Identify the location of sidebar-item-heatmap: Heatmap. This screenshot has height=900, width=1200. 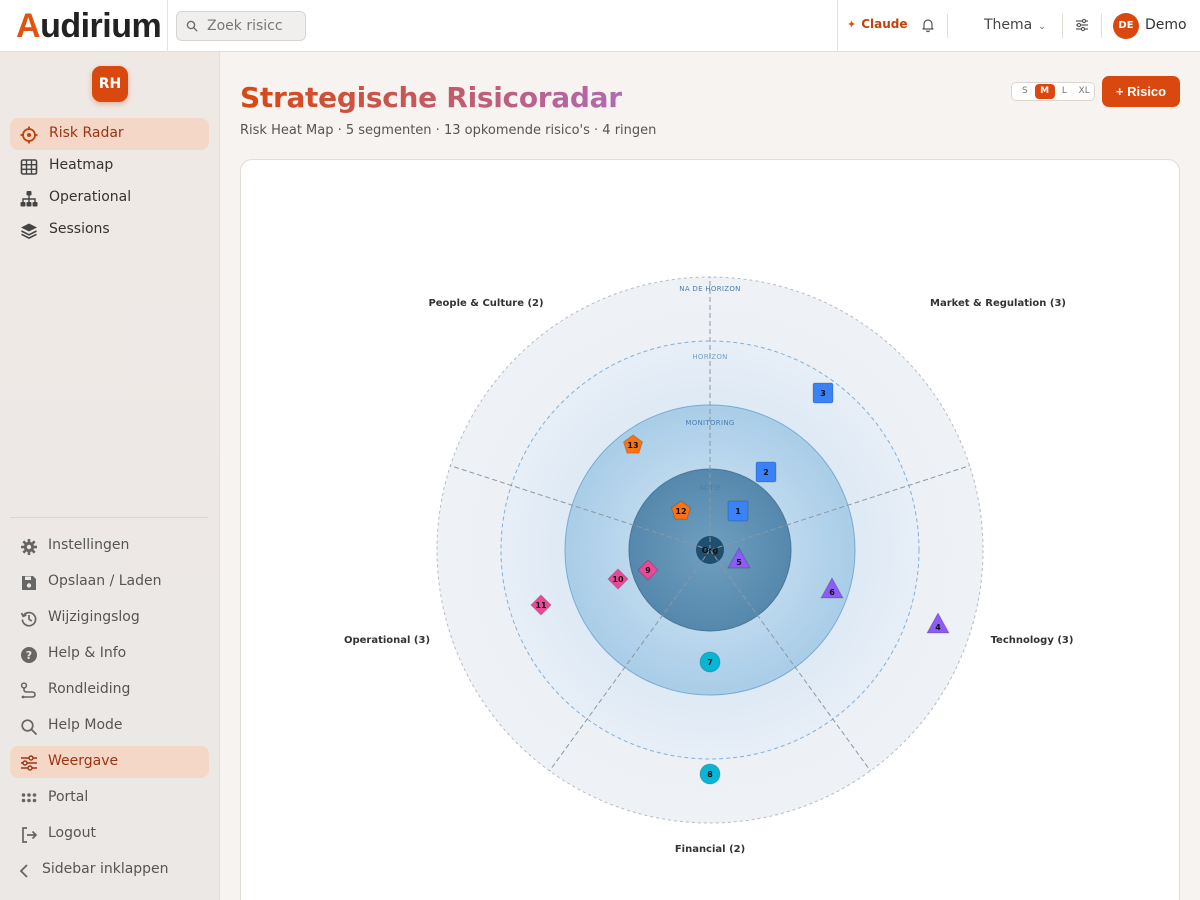
(109, 166).